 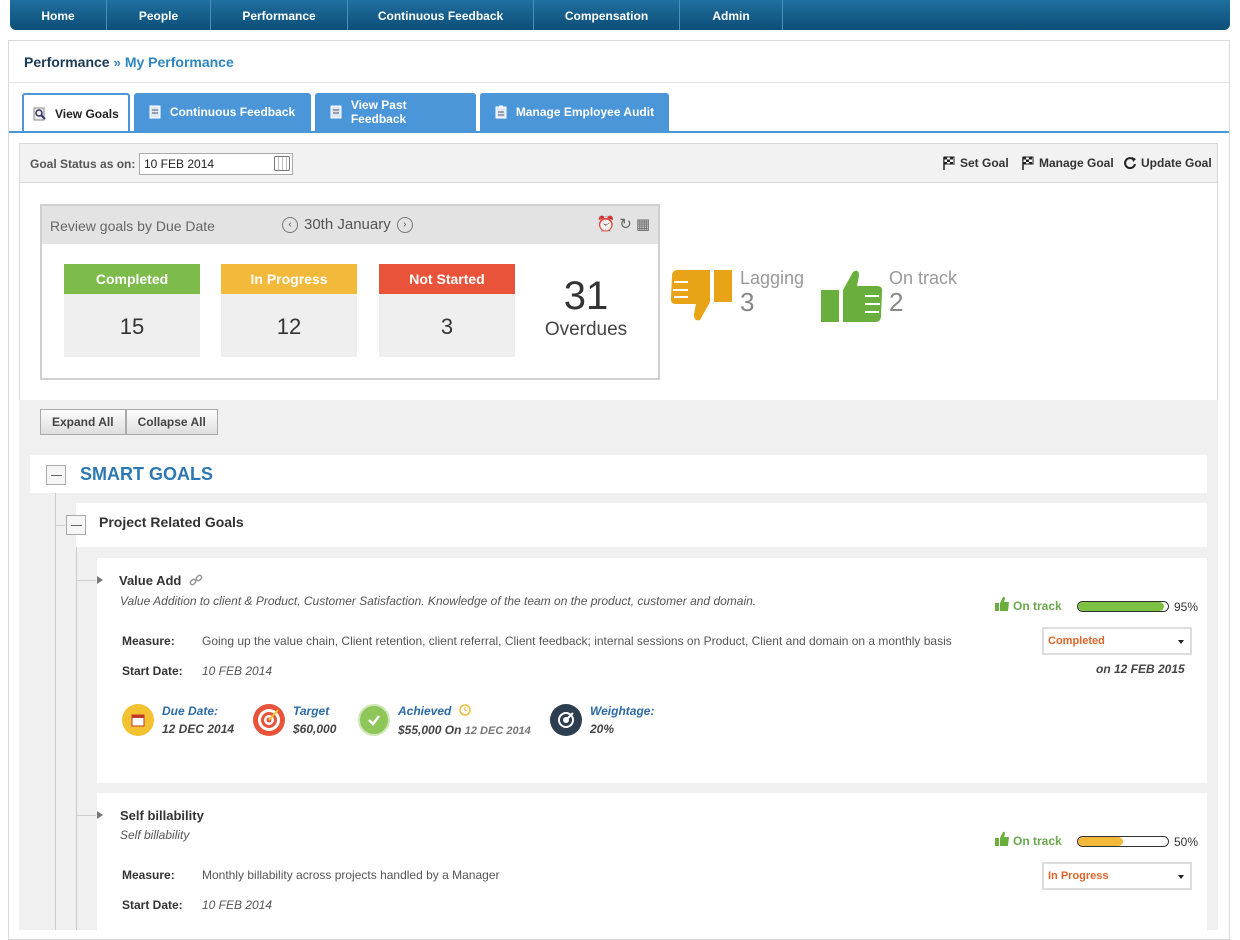 I want to click on update-goal-button: Update Goal, so click(x=1167, y=163).